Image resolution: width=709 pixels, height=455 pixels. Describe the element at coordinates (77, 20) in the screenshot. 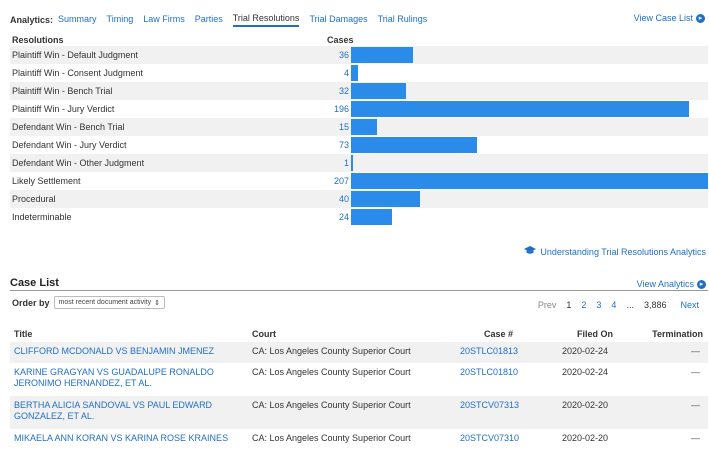

I see `tab-summary: Summary` at that location.